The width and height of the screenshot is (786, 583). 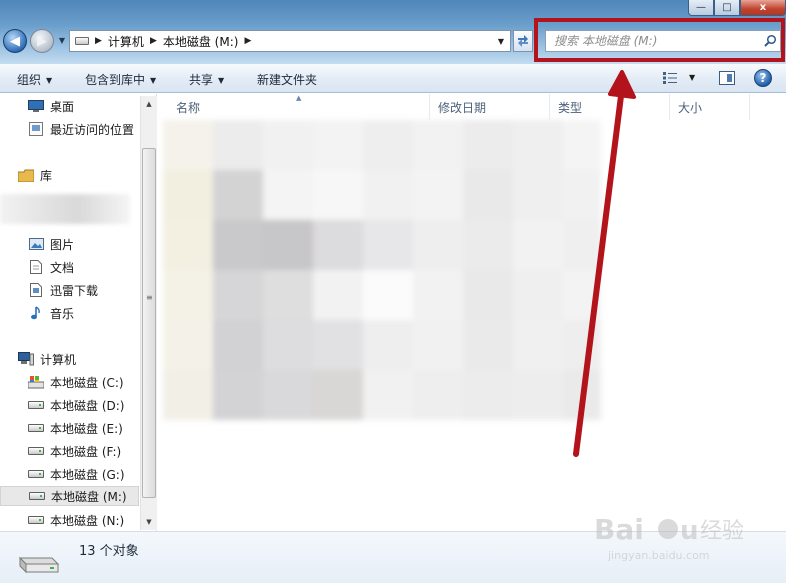 What do you see at coordinates (35, 175) in the screenshot?
I see `nav-group-libraries: 库` at bounding box center [35, 175].